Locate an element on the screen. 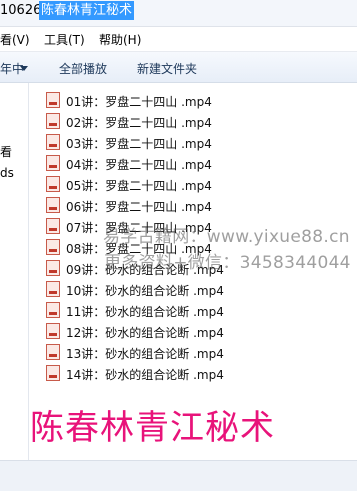 The height and width of the screenshot is (491, 357). file-name: 12讲：砂水的组合论断 .mp4 is located at coordinates (145, 333).